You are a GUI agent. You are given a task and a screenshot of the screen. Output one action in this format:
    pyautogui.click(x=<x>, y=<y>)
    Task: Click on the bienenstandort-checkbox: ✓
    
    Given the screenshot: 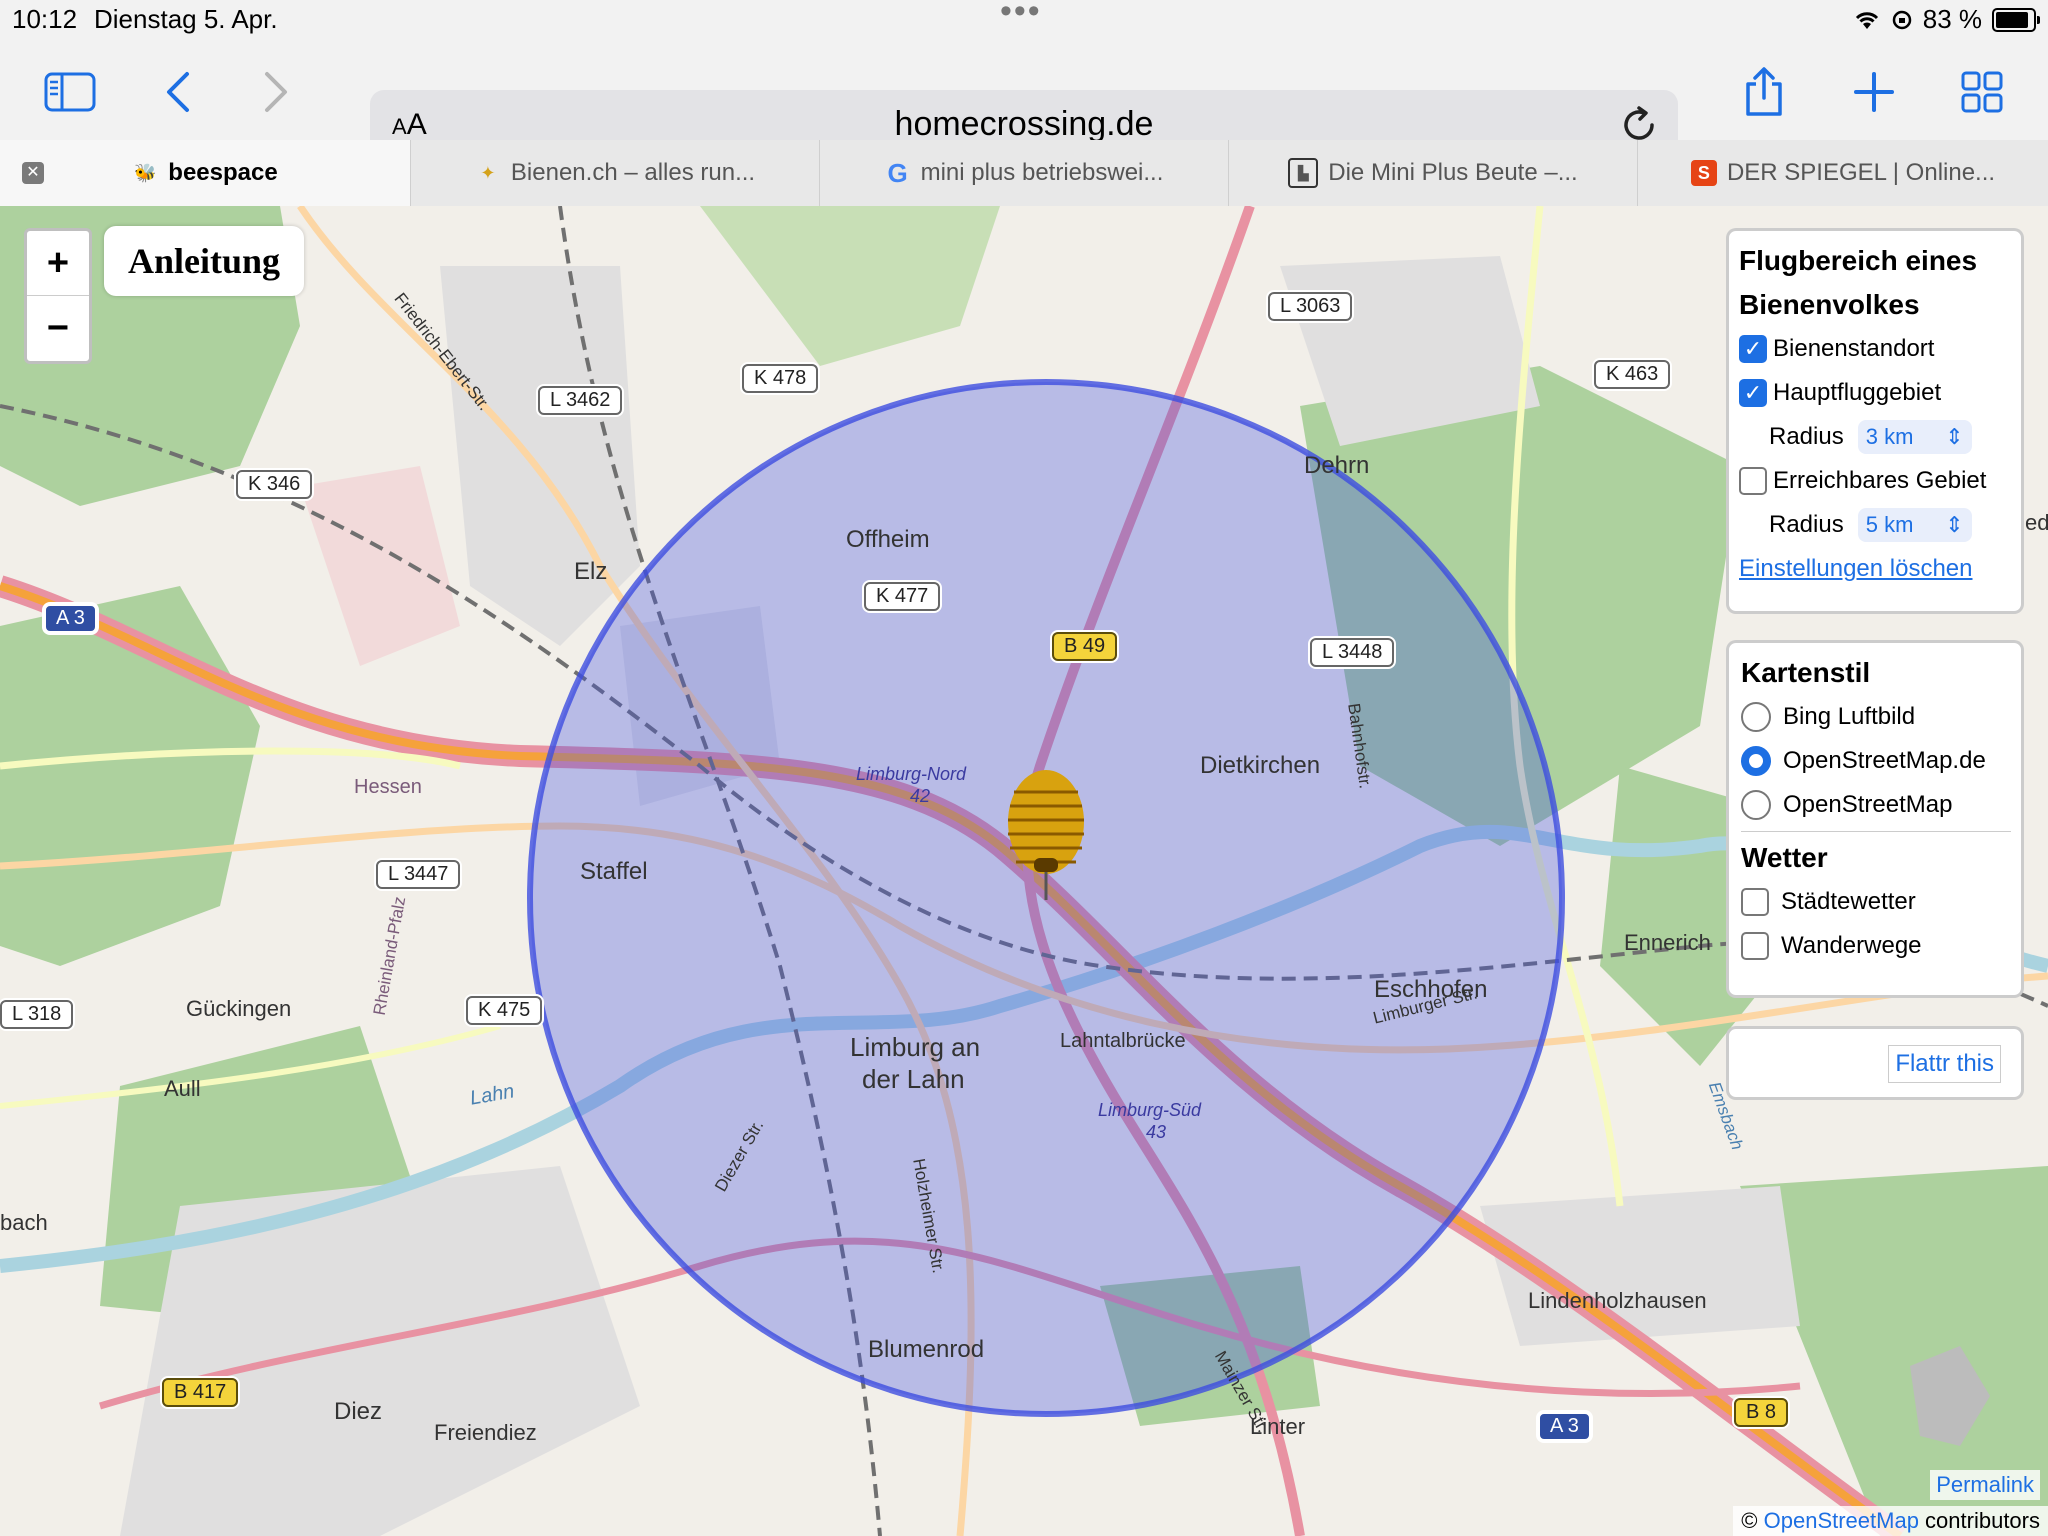 What is the action you would take?
    pyautogui.click(x=1753, y=349)
    